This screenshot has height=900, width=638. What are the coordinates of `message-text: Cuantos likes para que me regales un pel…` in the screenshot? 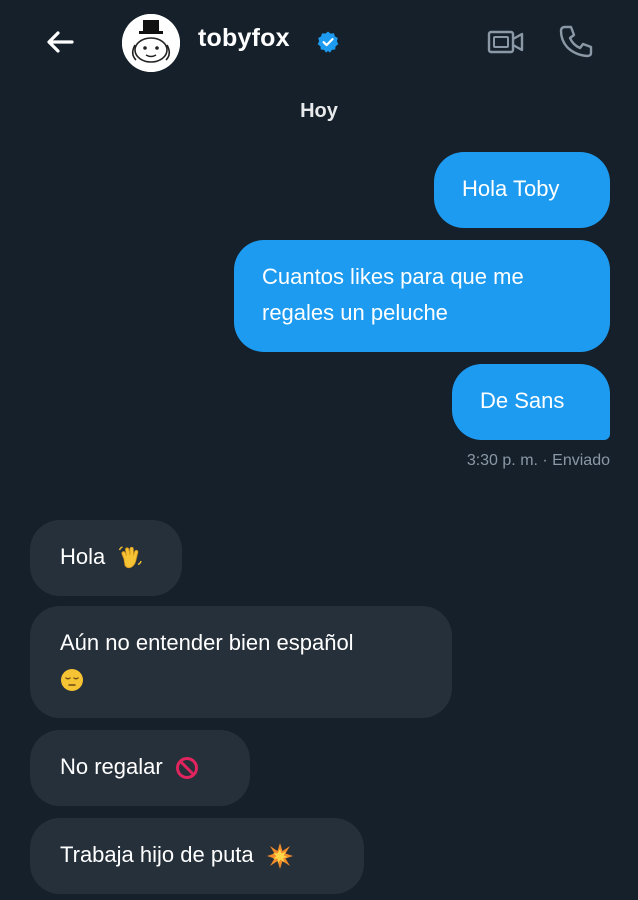 It's located at (393, 294).